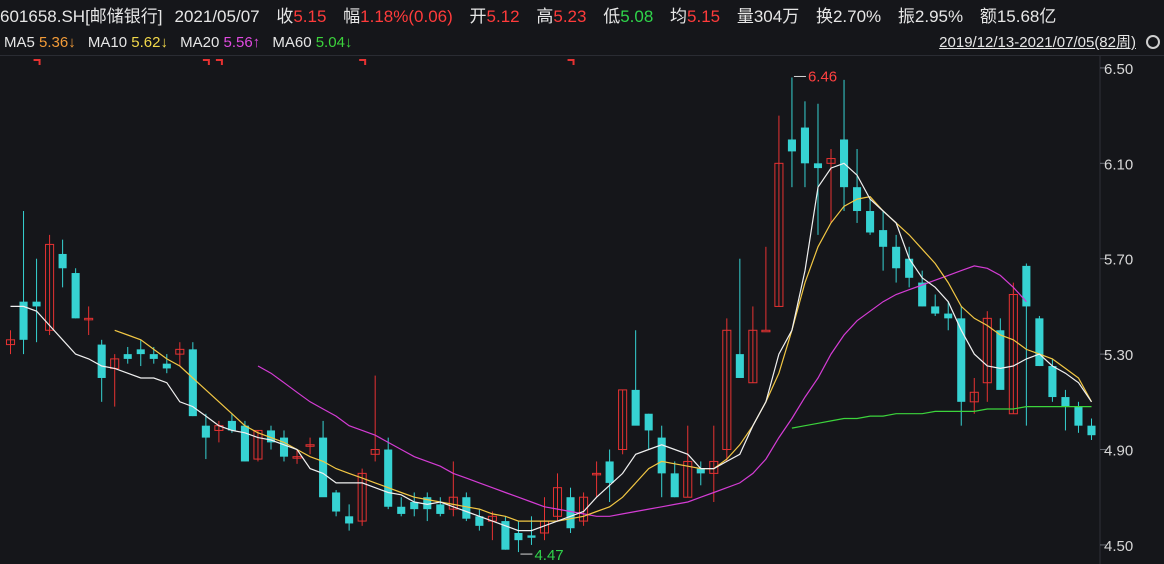 The width and height of the screenshot is (1164, 564). Describe the element at coordinates (352, 16) in the screenshot. I see `change-label: 幅` at that location.